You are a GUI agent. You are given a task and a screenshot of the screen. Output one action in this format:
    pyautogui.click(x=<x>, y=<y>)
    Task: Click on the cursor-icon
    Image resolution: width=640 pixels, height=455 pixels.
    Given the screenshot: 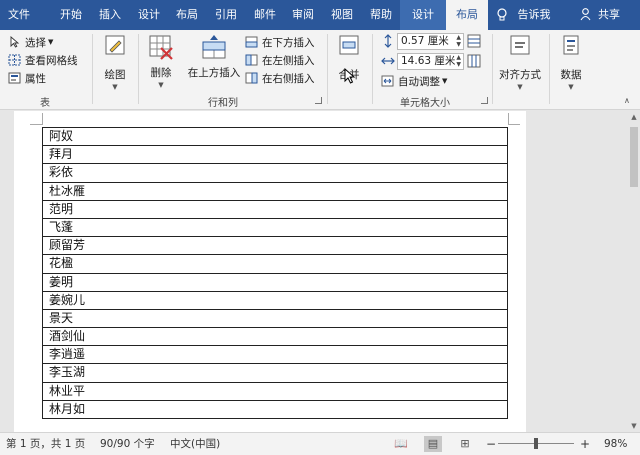 What is the action you would take?
    pyautogui.click(x=15, y=42)
    